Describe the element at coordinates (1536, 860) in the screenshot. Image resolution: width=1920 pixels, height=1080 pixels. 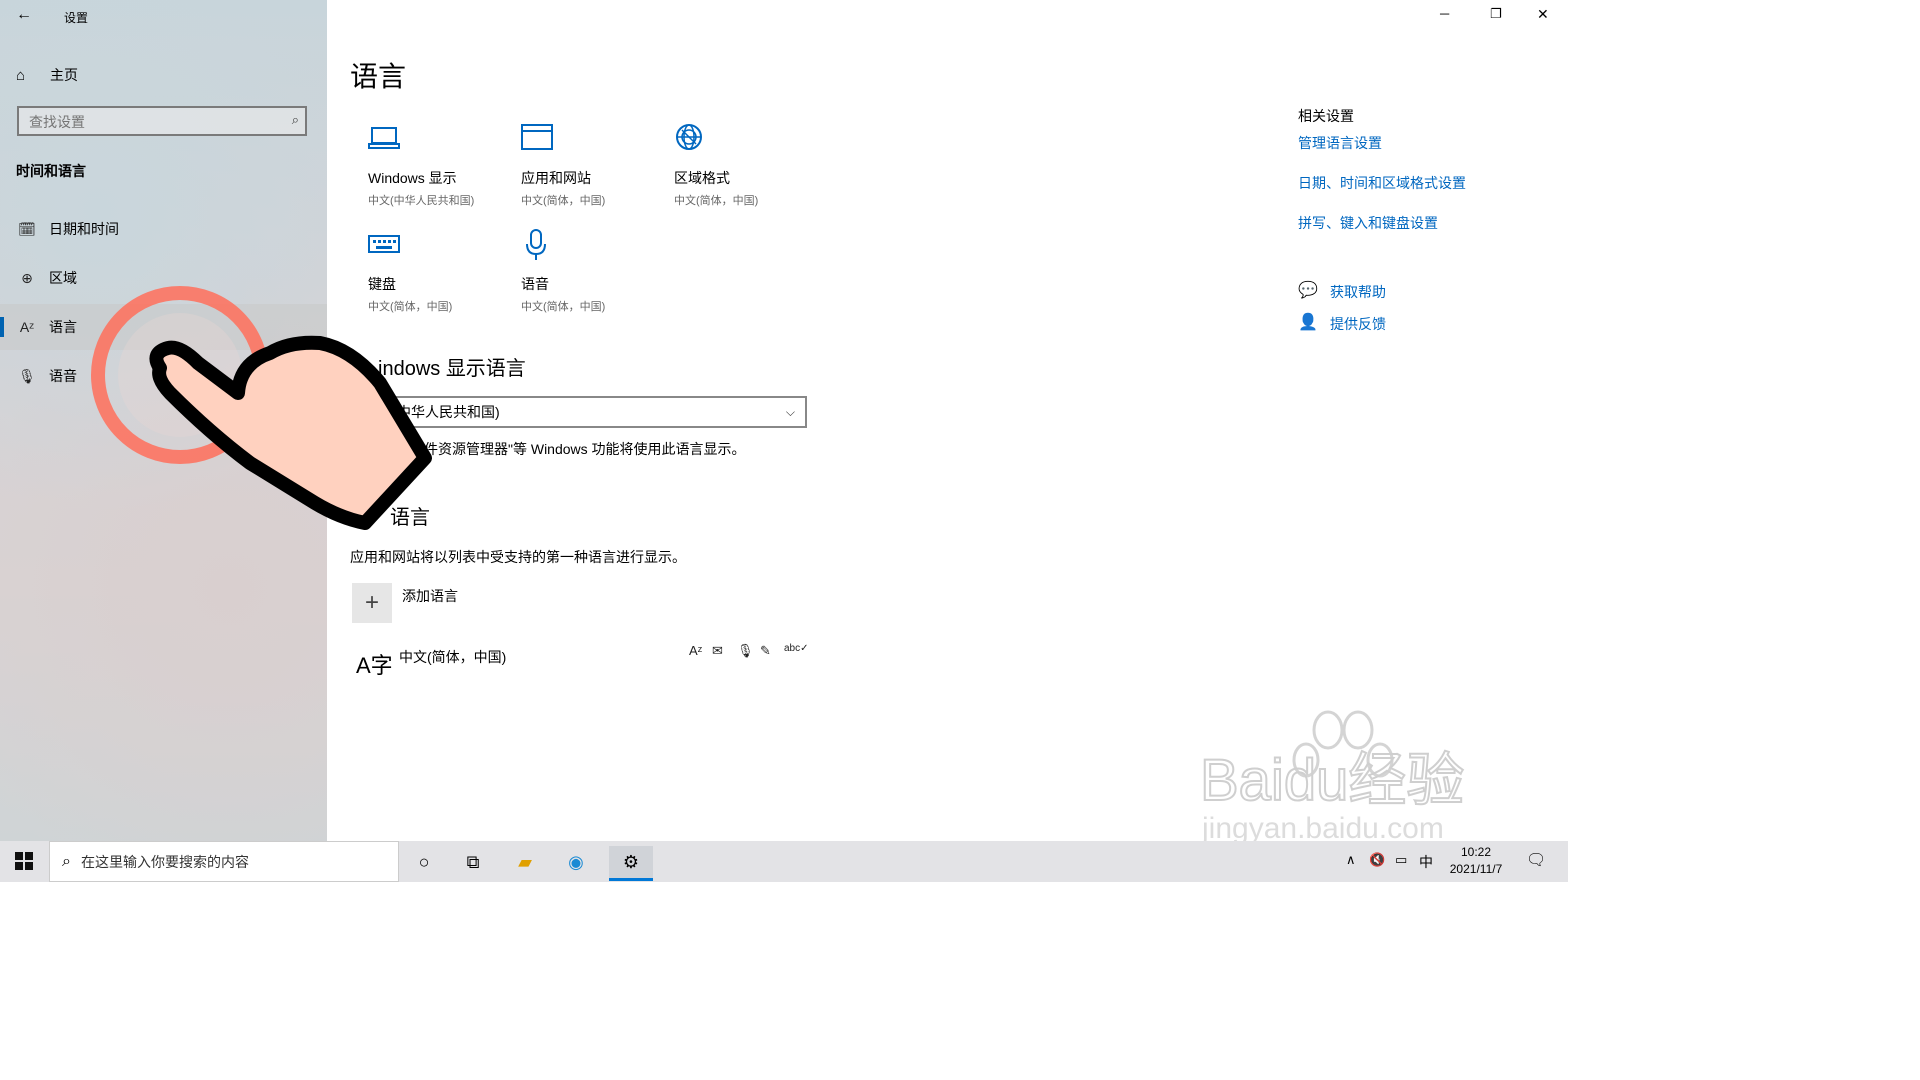
I see `notification-center-icon: 🗨` at that location.